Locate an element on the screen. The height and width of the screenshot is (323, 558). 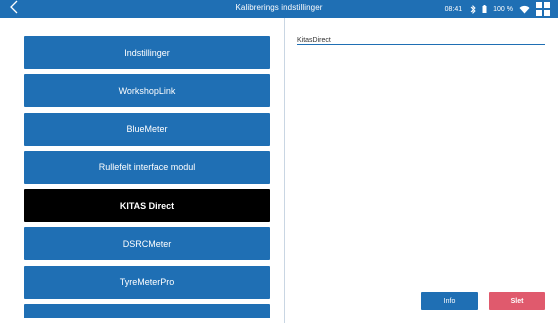
menu-item-workshoplink: WorkshopLink is located at coordinates (147, 91).